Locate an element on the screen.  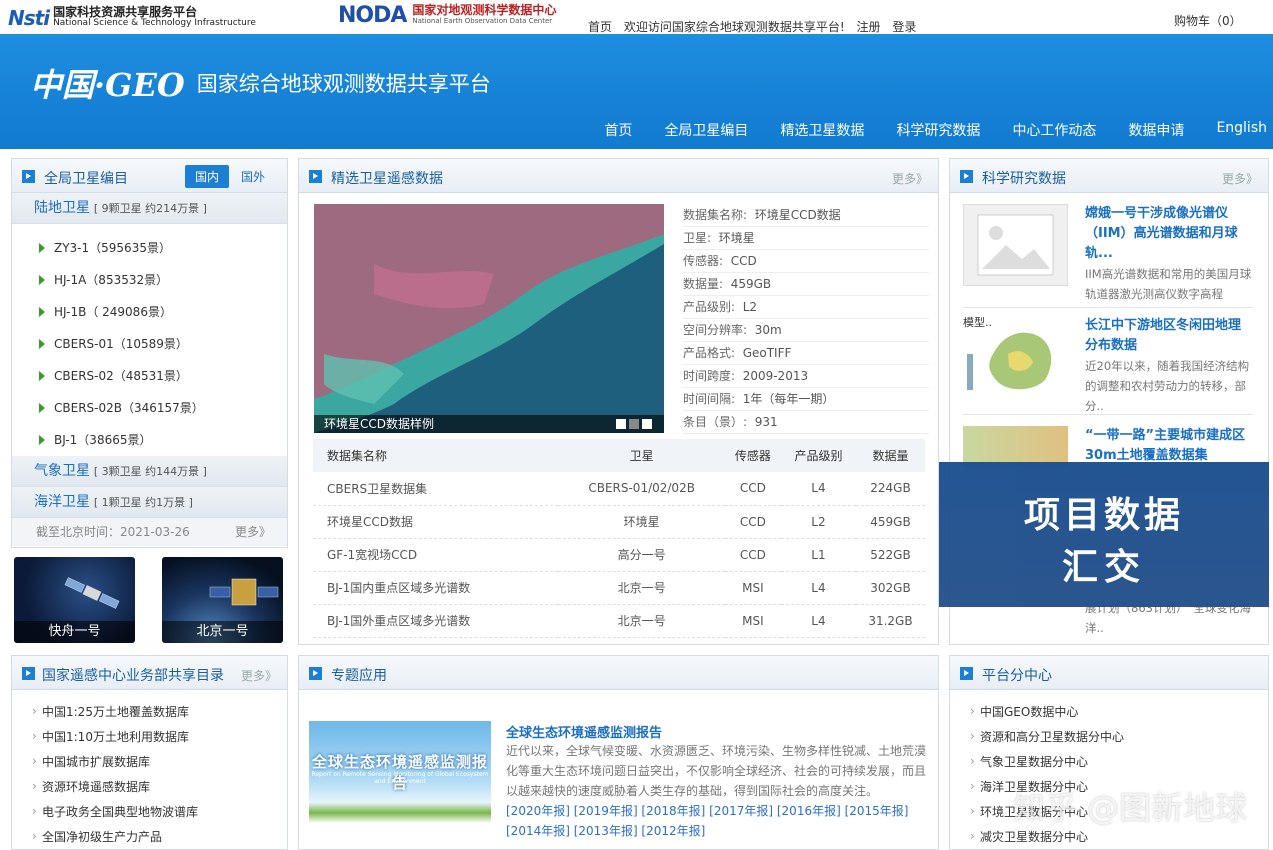
cart-link: 购物车（0） is located at coordinates (1208, 20).